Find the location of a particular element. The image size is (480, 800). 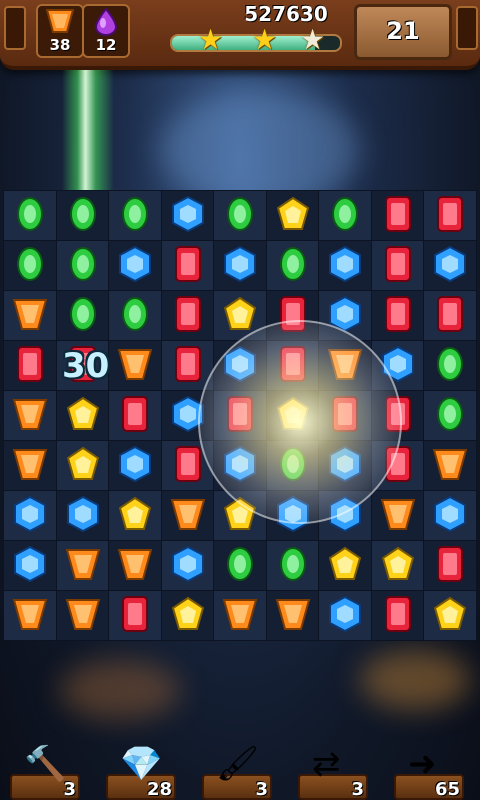

paintbrush-booster: 🖌 3 is located at coordinates (235, 772).